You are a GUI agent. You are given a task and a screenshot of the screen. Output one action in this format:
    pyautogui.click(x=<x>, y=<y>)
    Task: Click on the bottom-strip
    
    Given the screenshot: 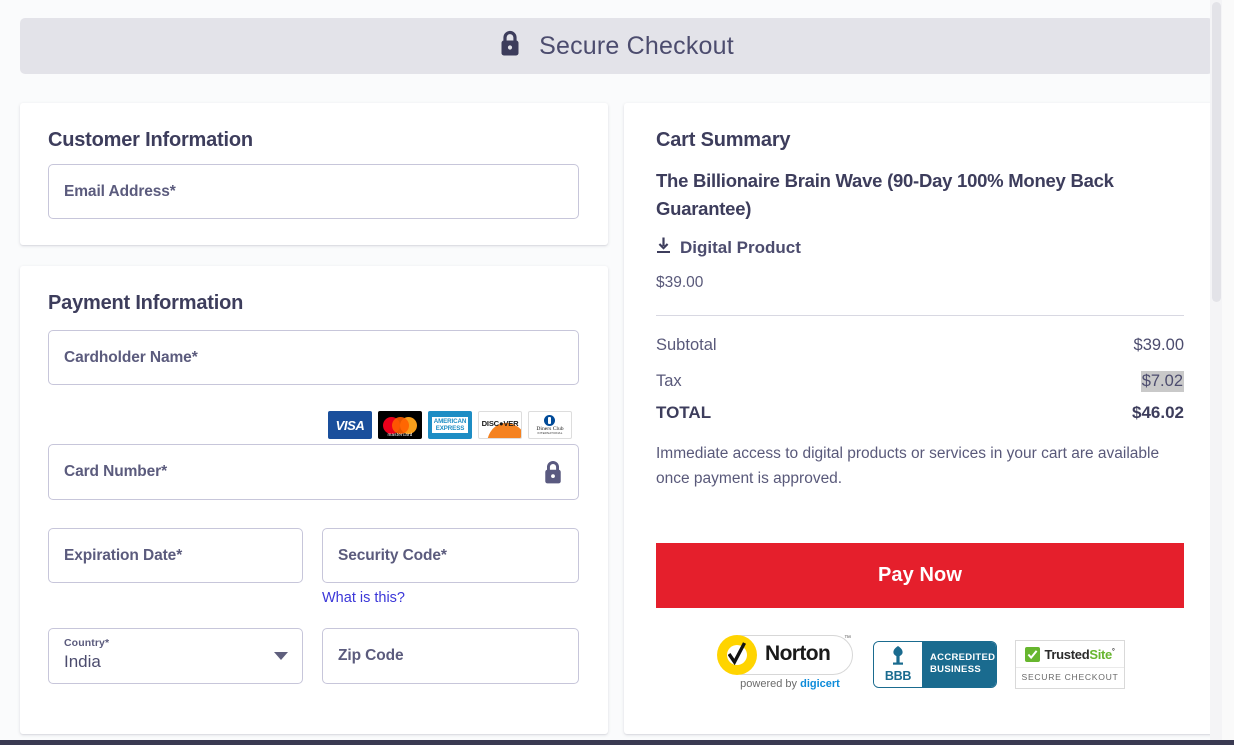 What is the action you would take?
    pyautogui.click(x=617, y=742)
    